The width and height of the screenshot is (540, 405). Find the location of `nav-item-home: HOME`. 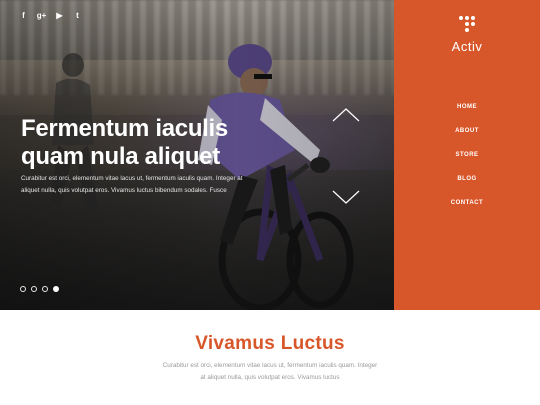

nav-item-home: HOME is located at coordinates (467, 112).